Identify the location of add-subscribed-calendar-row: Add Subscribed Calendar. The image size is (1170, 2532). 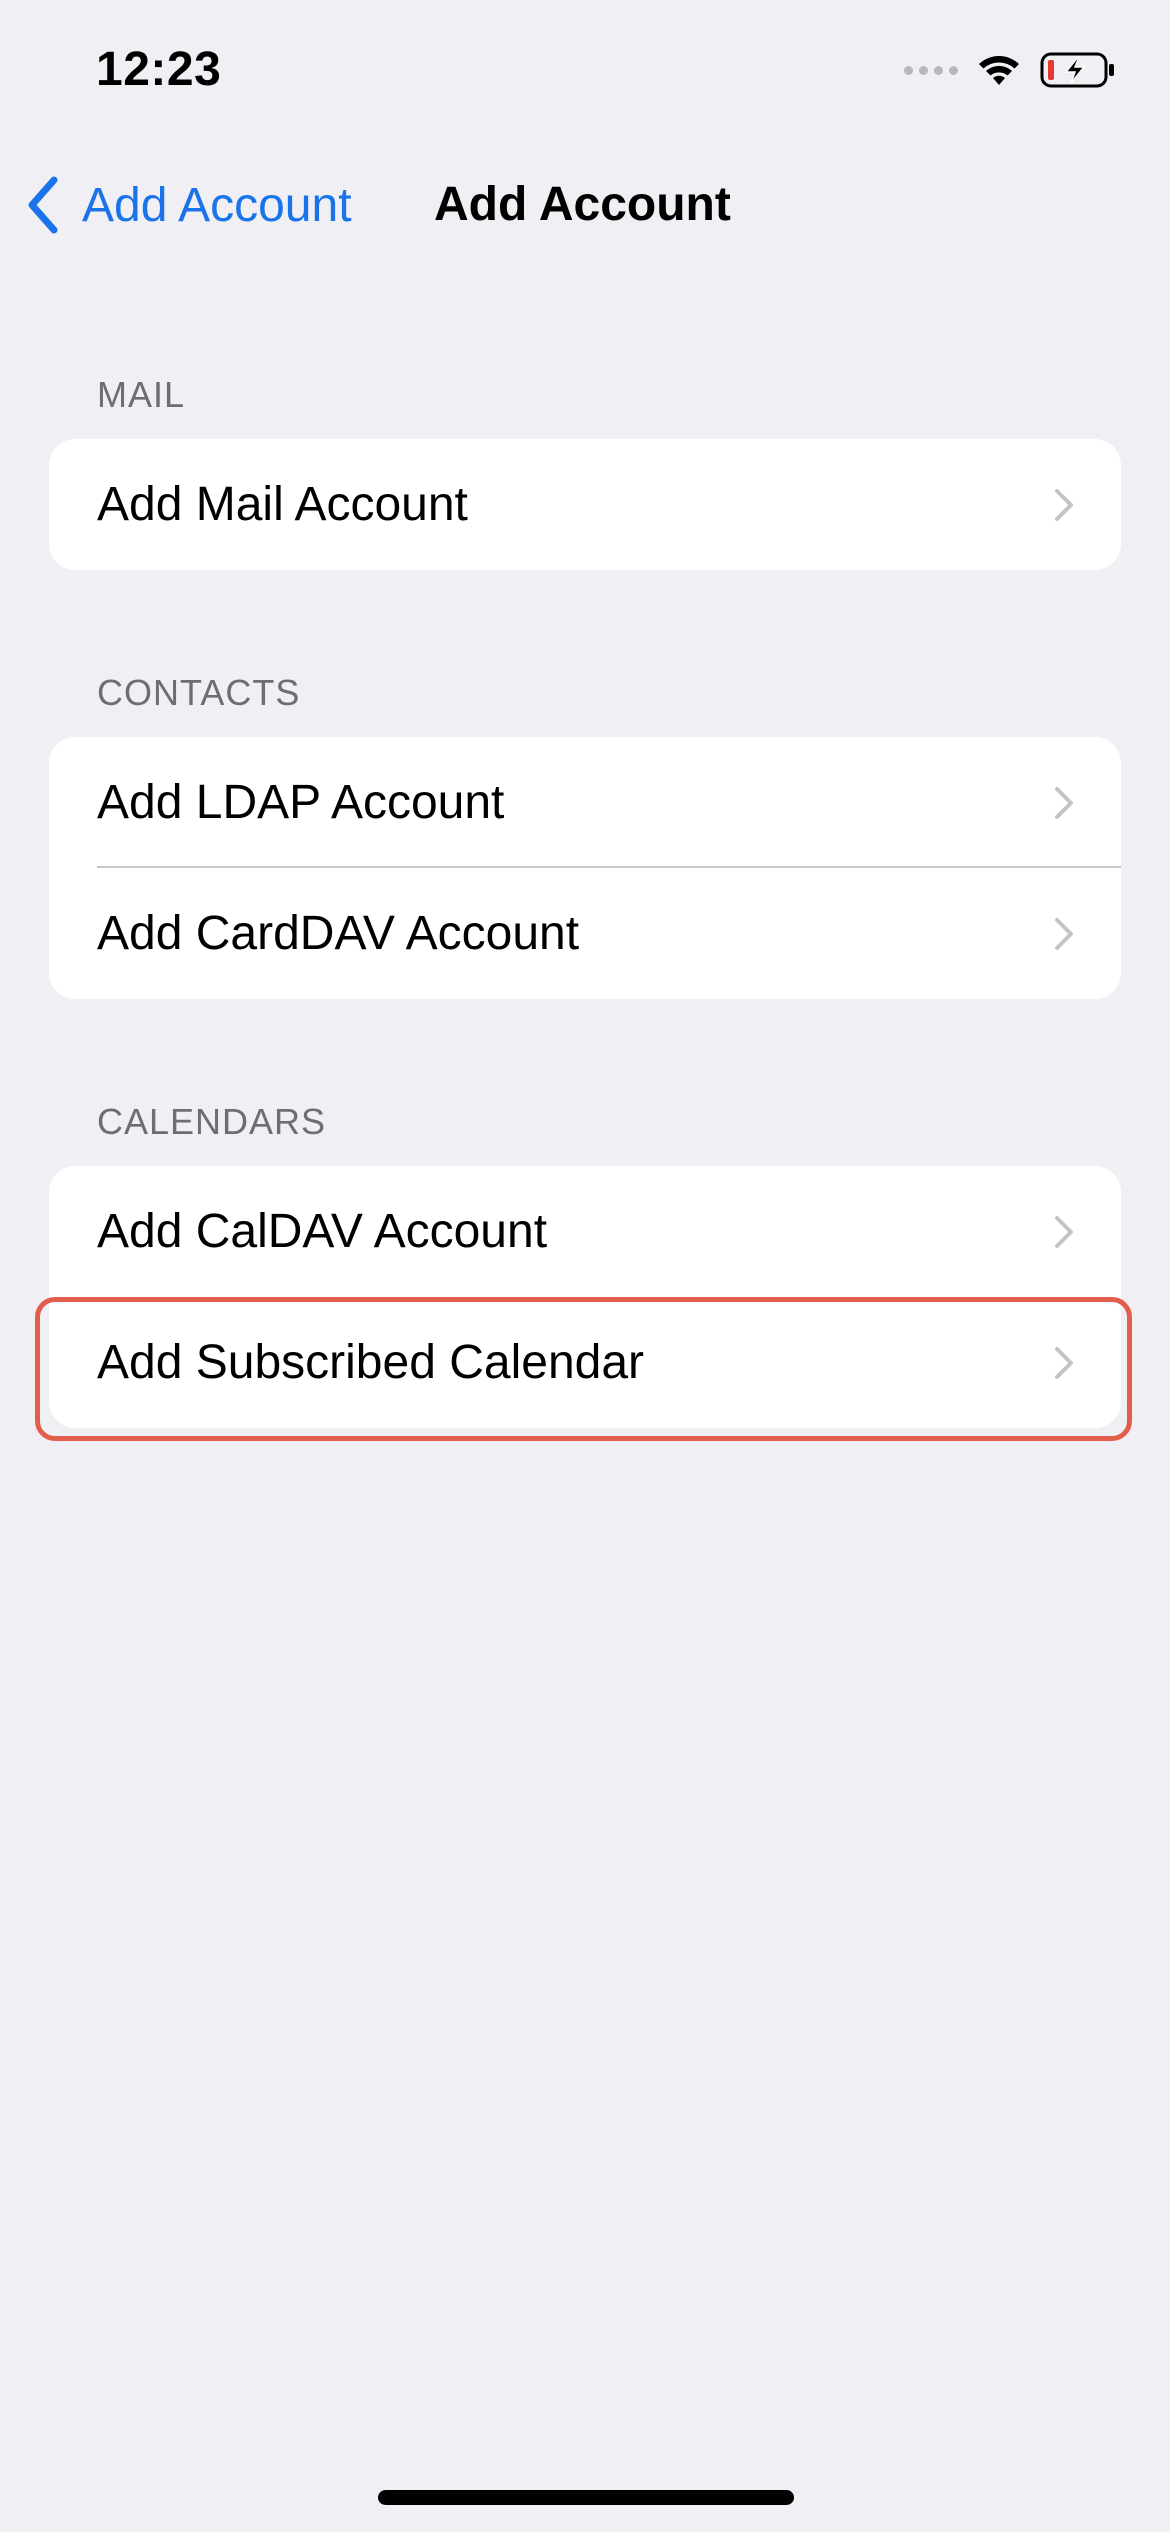
(585, 1362).